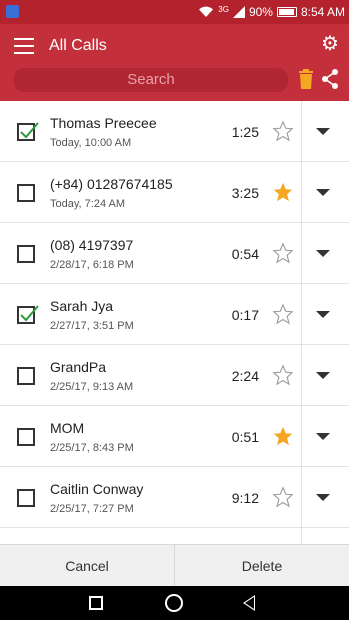  Describe the element at coordinates (245, 132) in the screenshot. I see `call-duration: 1:25` at that location.